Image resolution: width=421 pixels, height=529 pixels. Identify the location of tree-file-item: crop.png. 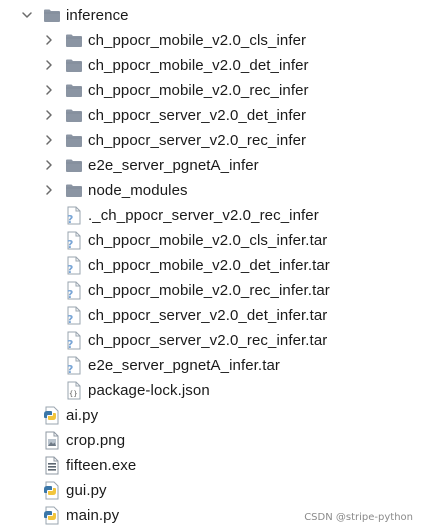
(210, 440).